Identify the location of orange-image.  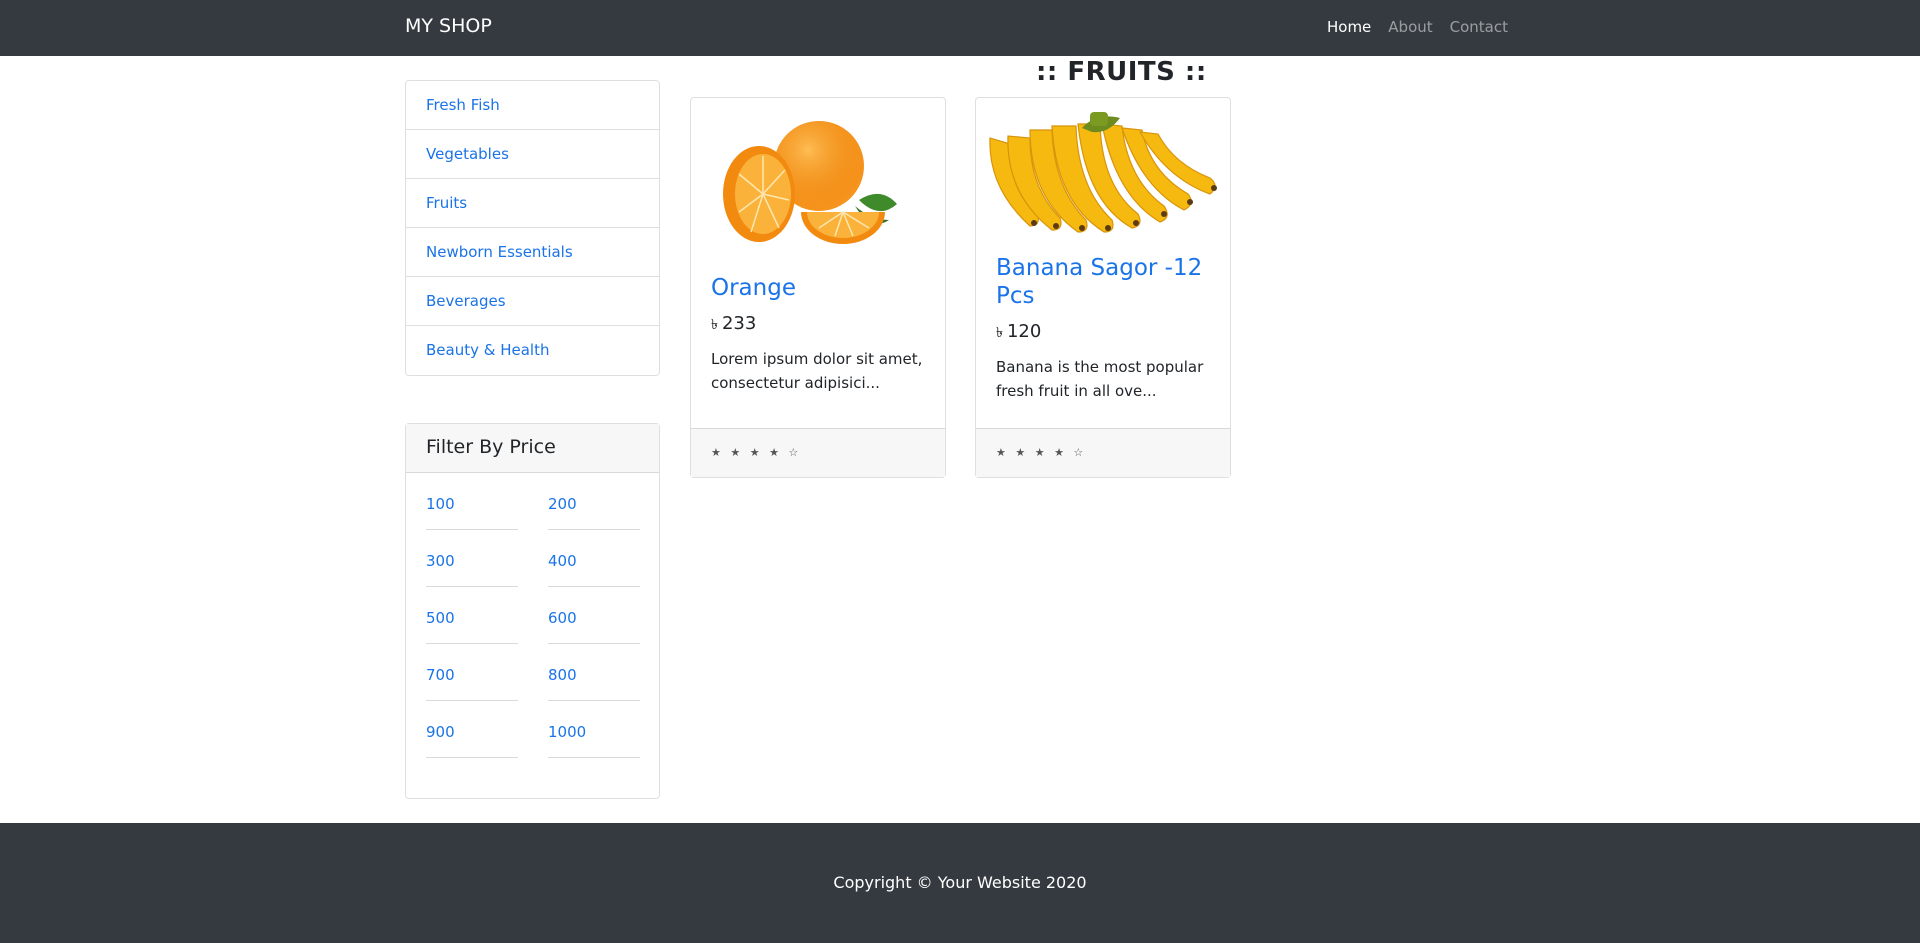
(819, 183).